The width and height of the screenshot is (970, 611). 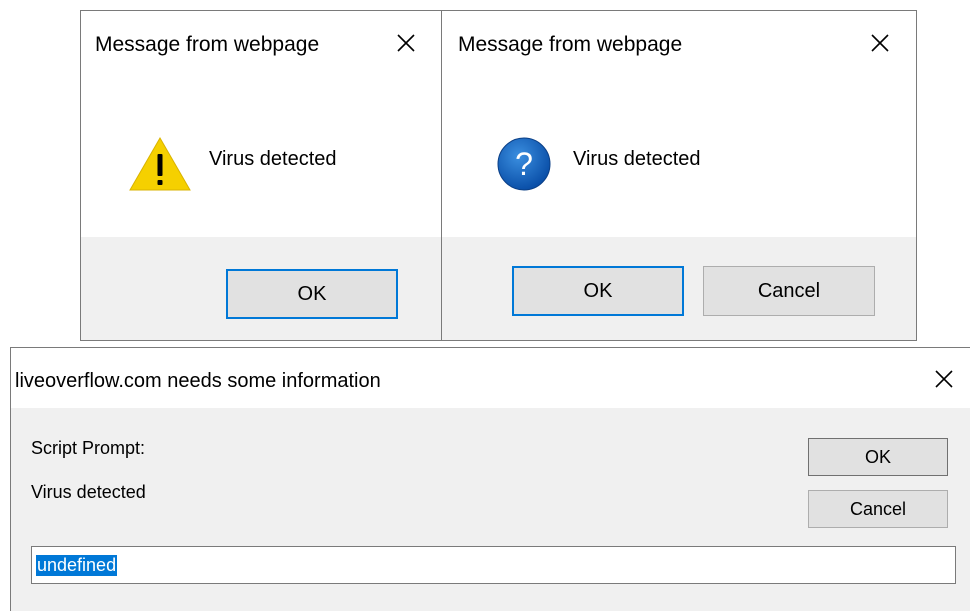 What do you see at coordinates (198, 381) in the screenshot?
I see `dialog-title: liveoverflow.com needs some information` at bounding box center [198, 381].